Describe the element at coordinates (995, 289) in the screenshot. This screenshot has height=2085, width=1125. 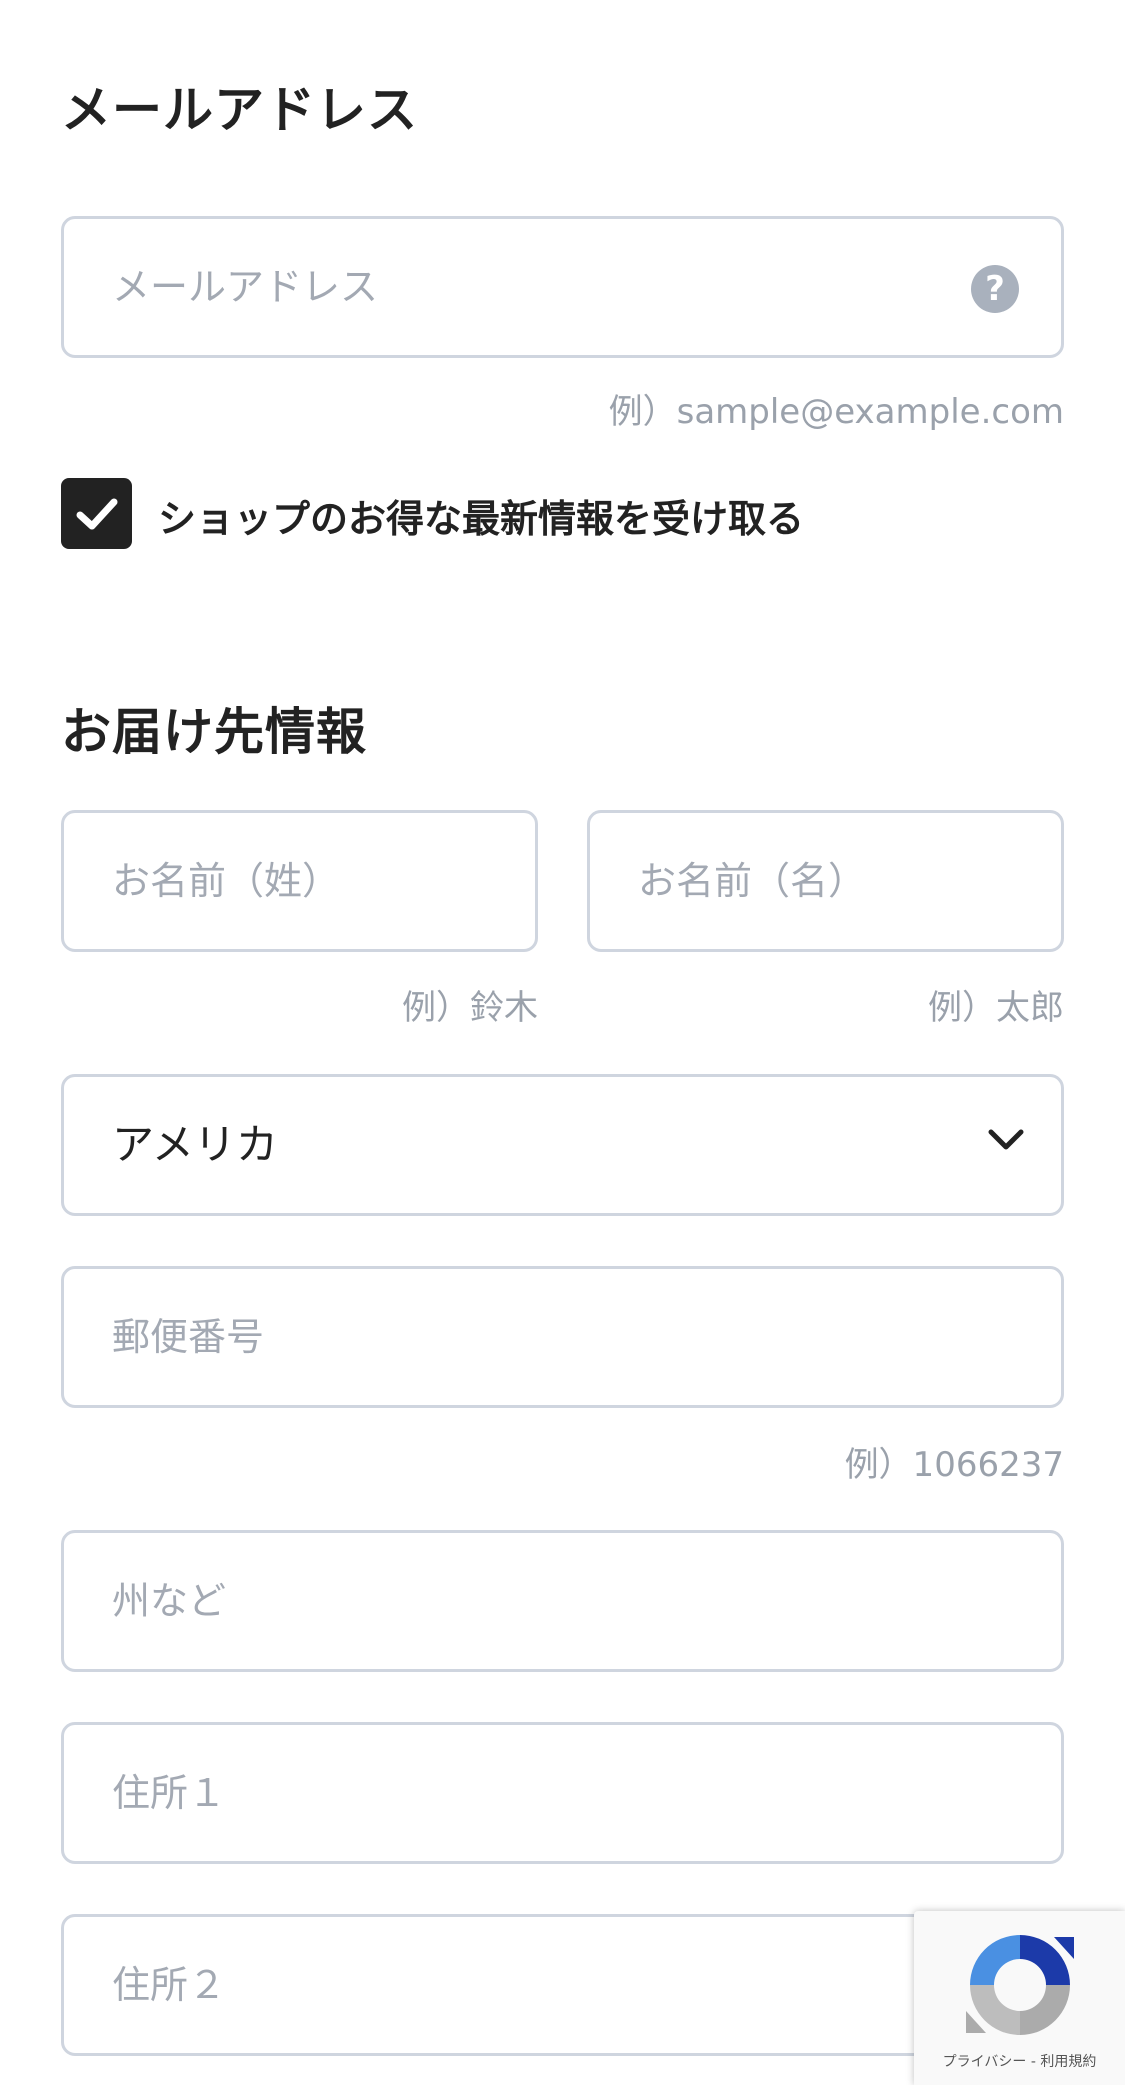
I see `question-circle-icon: ?` at that location.